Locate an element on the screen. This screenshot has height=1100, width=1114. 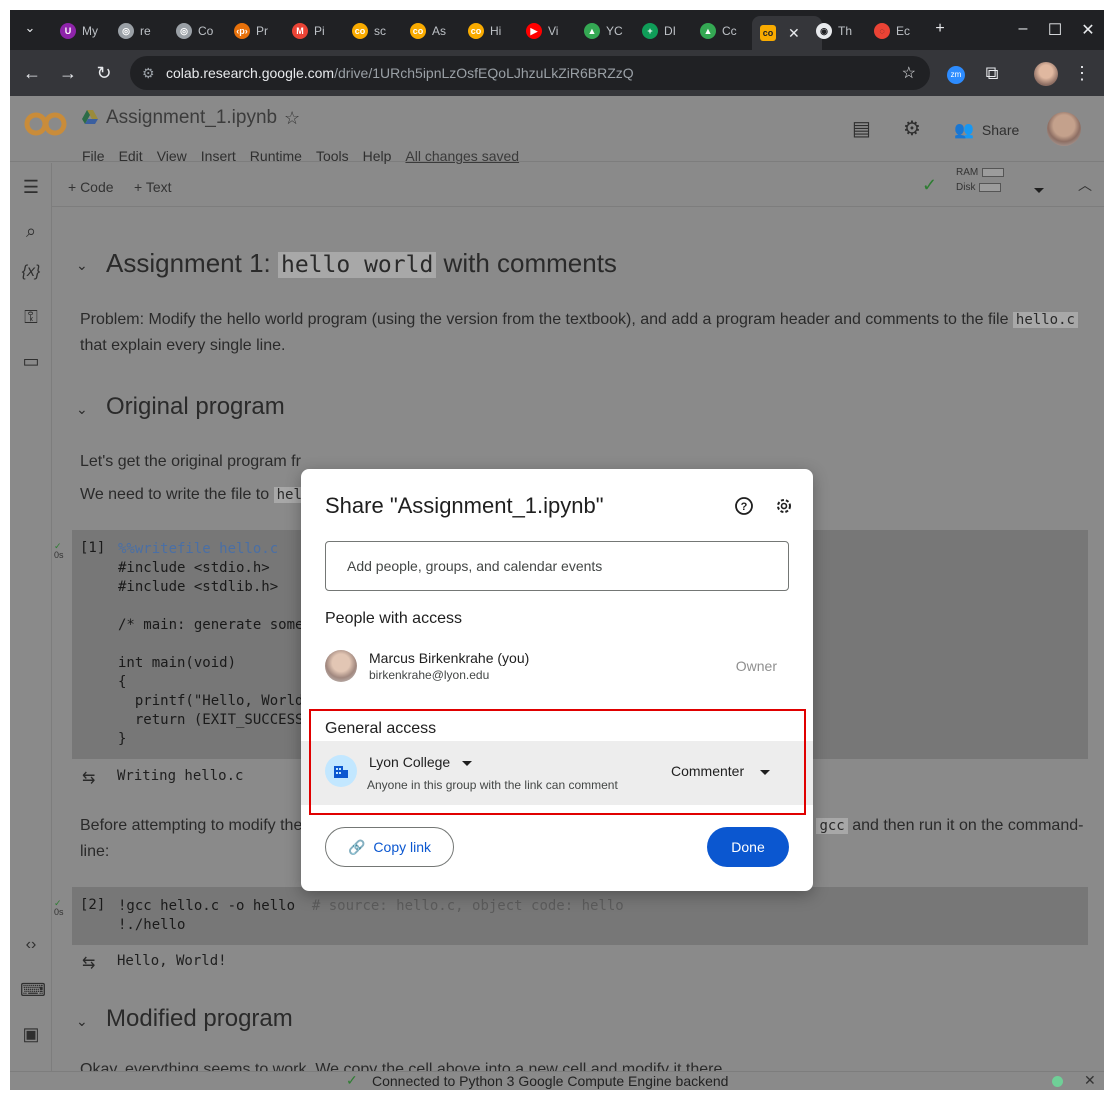
browser-tab: ◌ Ec is located at coordinates (900, 31).